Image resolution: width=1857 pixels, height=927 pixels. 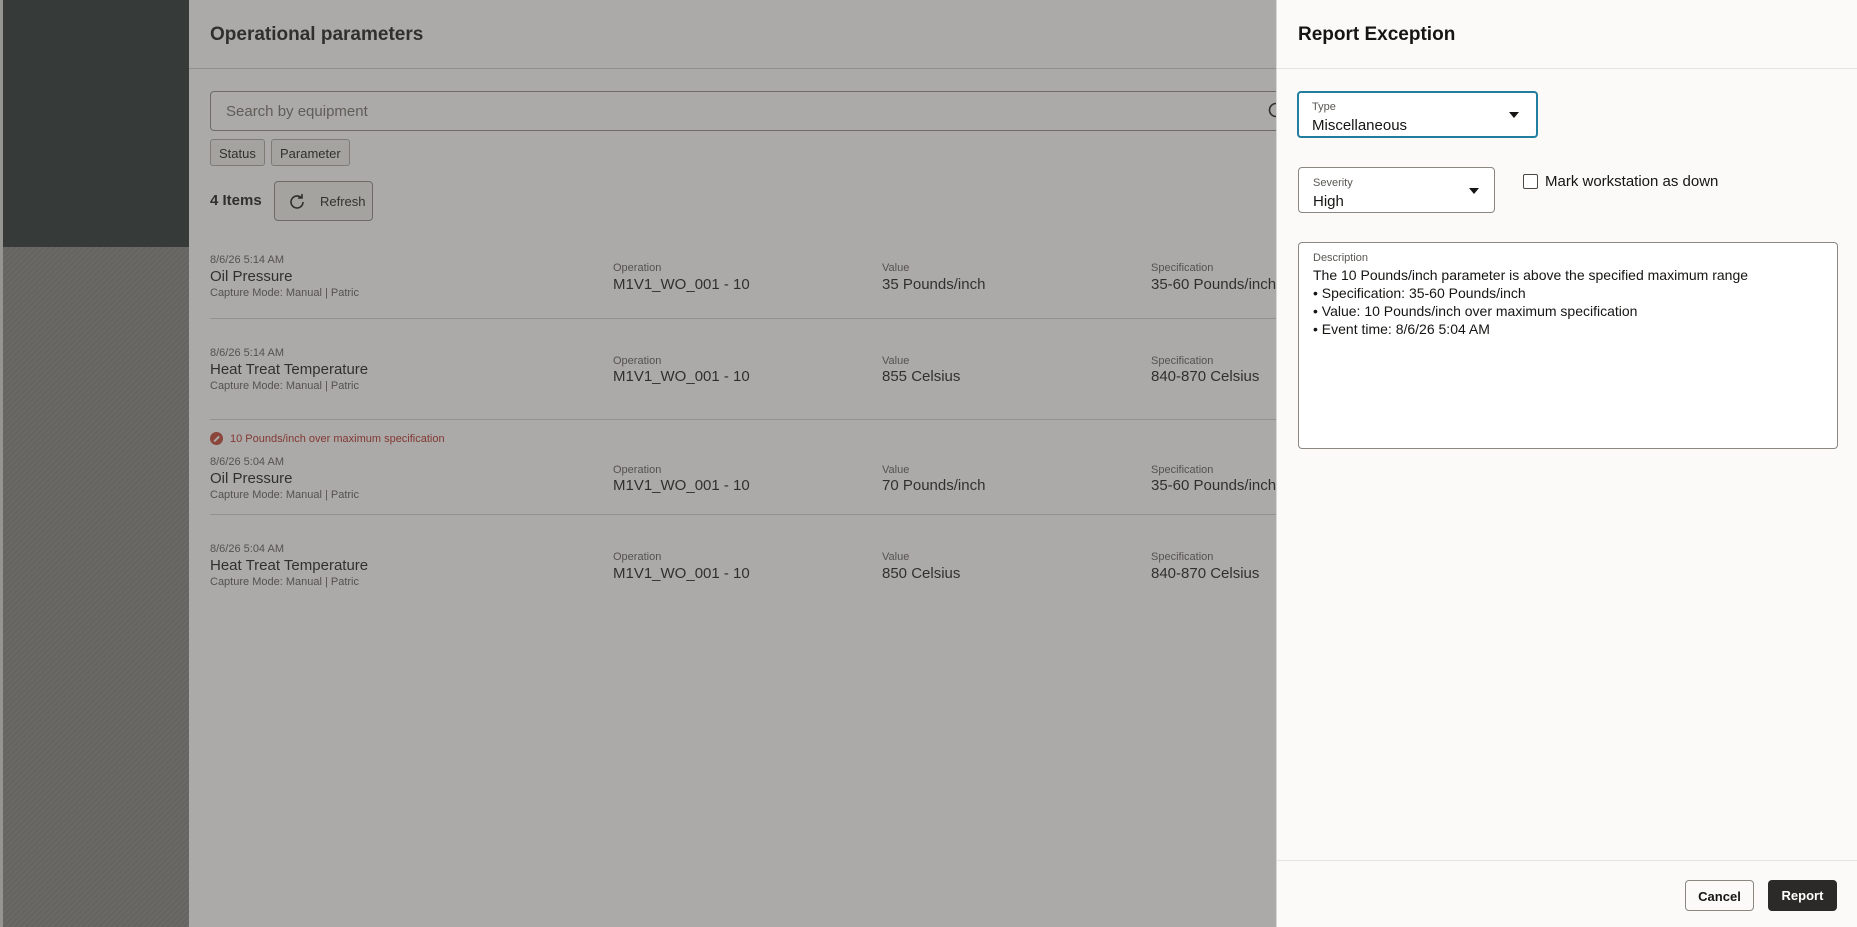 I want to click on value-value: 850 Celsius, so click(x=921, y=573).